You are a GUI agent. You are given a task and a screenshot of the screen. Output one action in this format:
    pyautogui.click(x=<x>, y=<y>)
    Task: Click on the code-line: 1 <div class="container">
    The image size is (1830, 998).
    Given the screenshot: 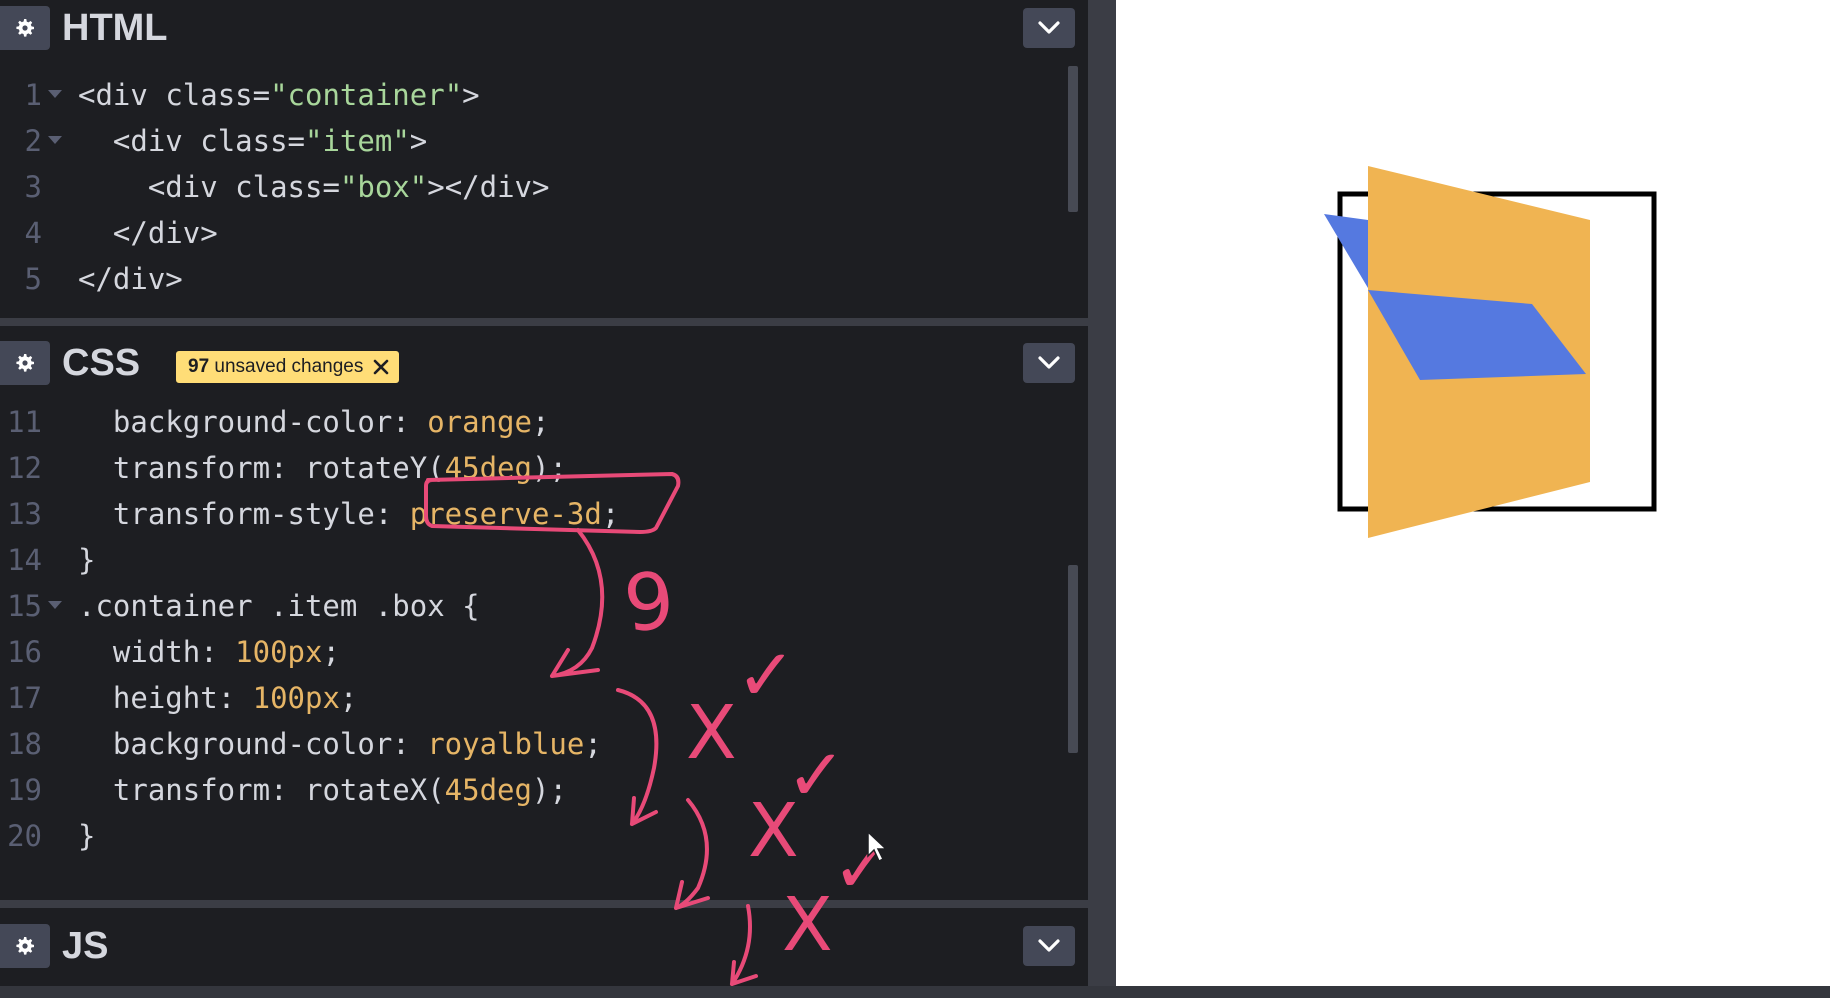 What is the action you would take?
    pyautogui.click(x=530, y=95)
    